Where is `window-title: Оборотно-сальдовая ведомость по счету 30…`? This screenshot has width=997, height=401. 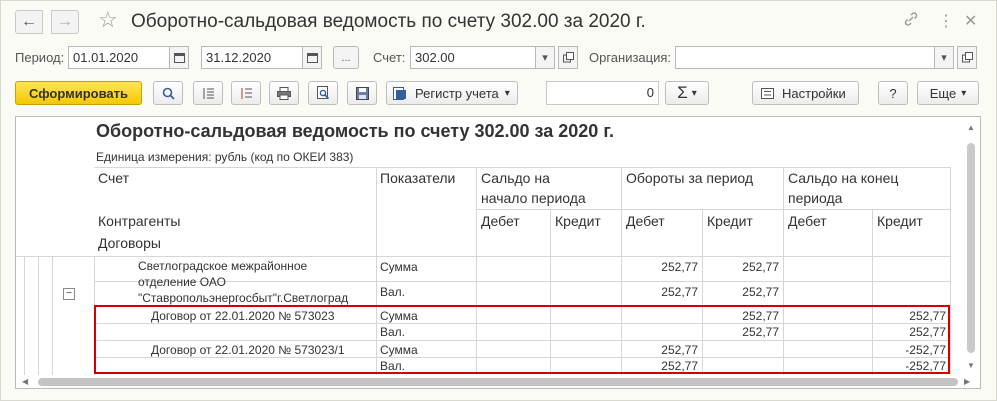 window-title: Оборотно-сальдовая ведомость по счету 30… is located at coordinates (388, 21).